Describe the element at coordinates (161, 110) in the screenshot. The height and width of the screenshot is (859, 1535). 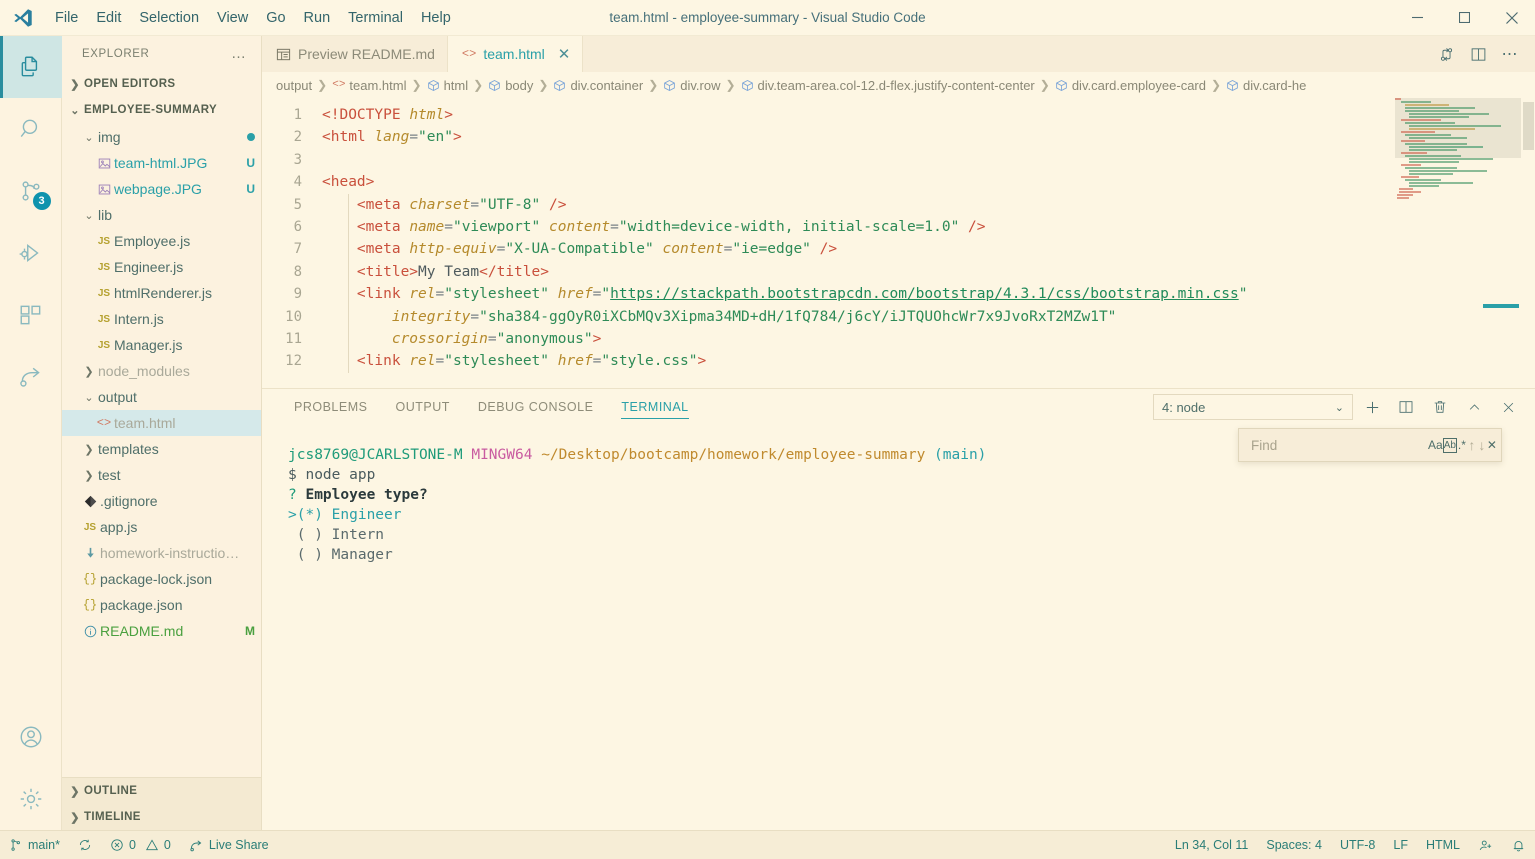
I see `section-project-root: ⌄ EMPLOYEE-SUMMARY` at that location.